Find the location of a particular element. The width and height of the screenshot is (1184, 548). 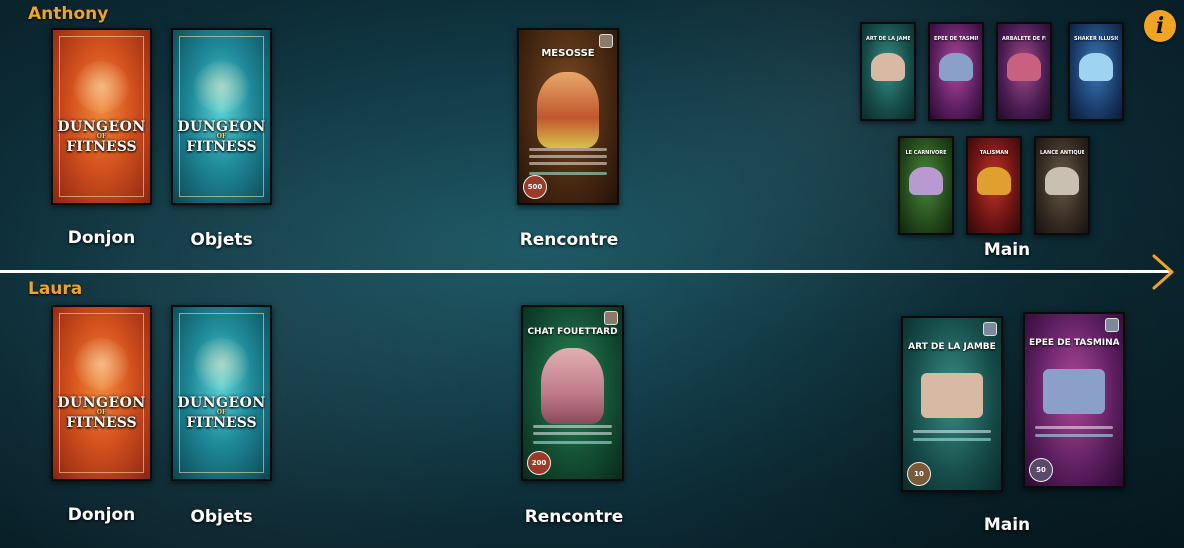

encounter-card-laura: CHAT FOUETTARD 200 is located at coordinates (572, 393).